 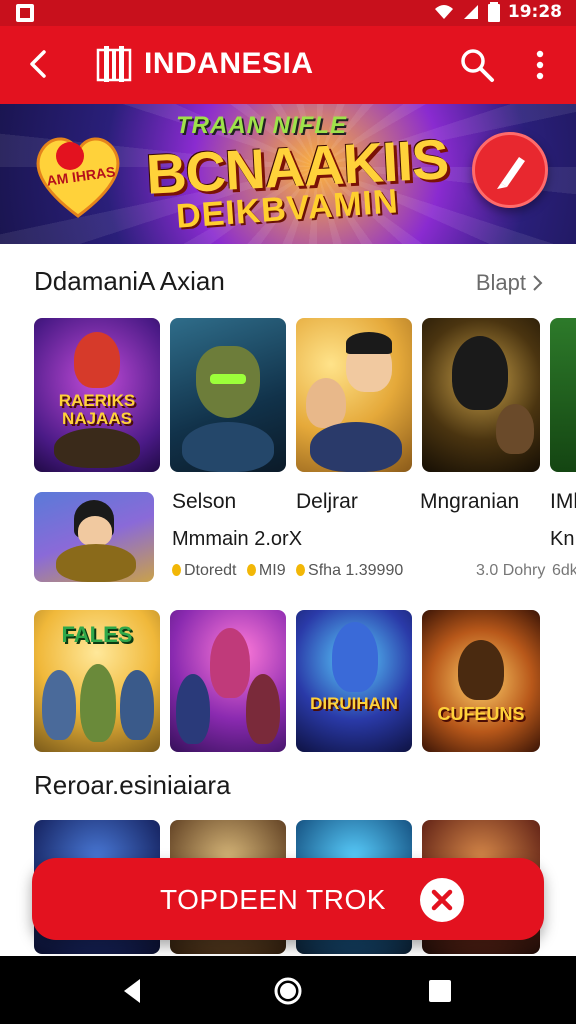 I want to click on clock: 19:28, so click(x=534, y=12).